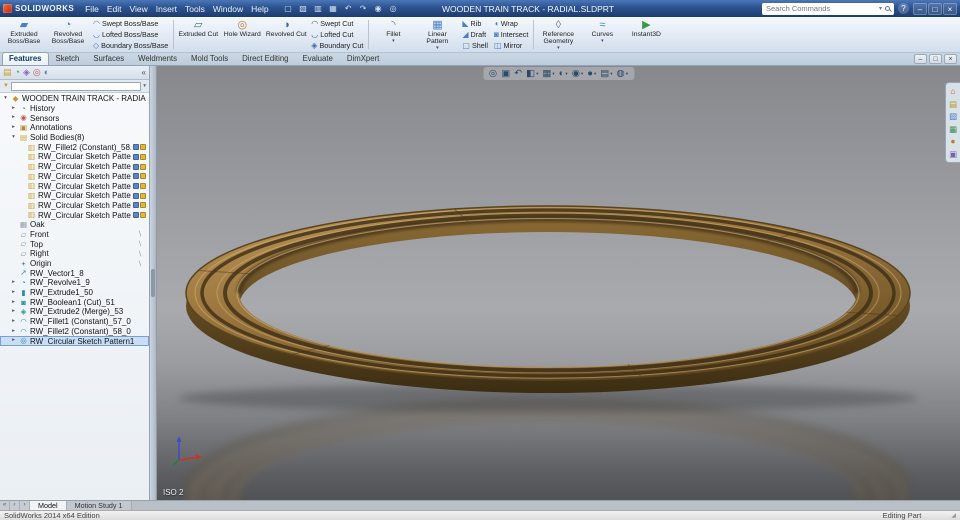  What do you see at coordinates (17, 72) in the screenshot?
I see `propertymanager-tab-icon: ◔` at bounding box center [17, 72].